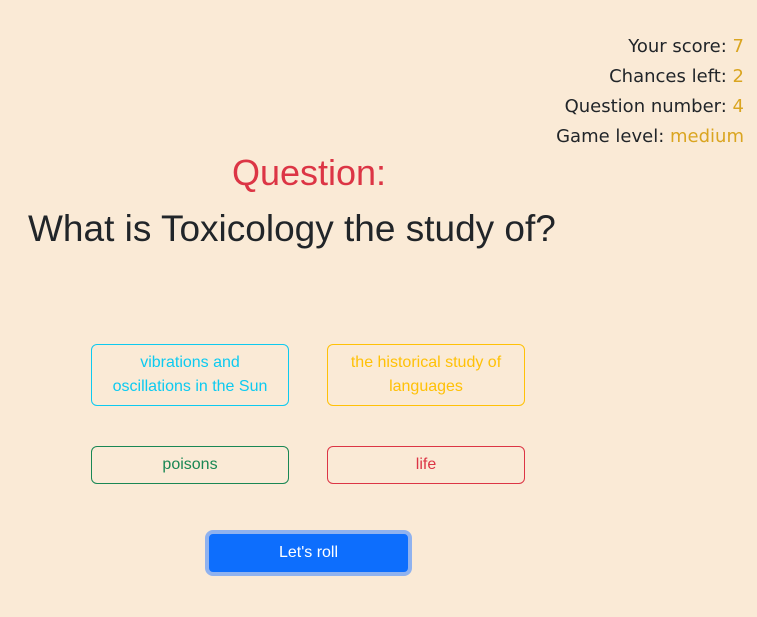  What do you see at coordinates (650, 136) in the screenshot?
I see `game-level-row: Game level: medium` at bounding box center [650, 136].